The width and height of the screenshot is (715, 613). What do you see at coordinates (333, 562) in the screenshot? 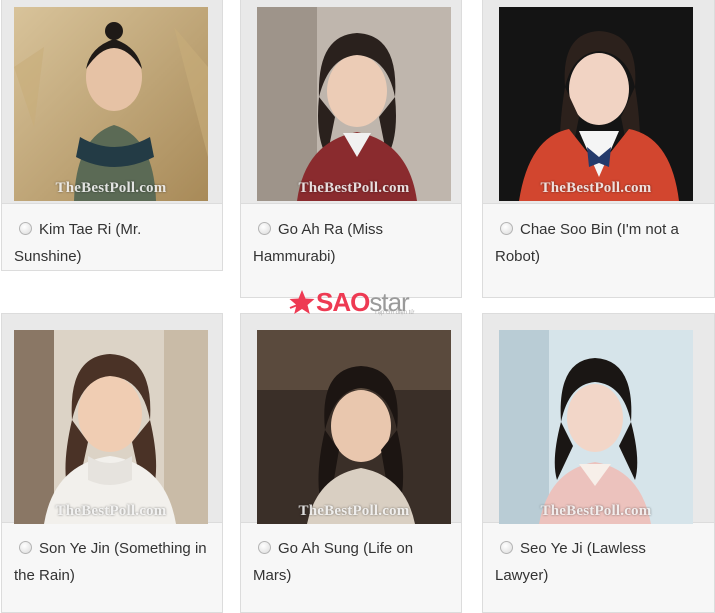
I see `option-label: Go Ah Sung (Life on Mars)` at bounding box center [333, 562].